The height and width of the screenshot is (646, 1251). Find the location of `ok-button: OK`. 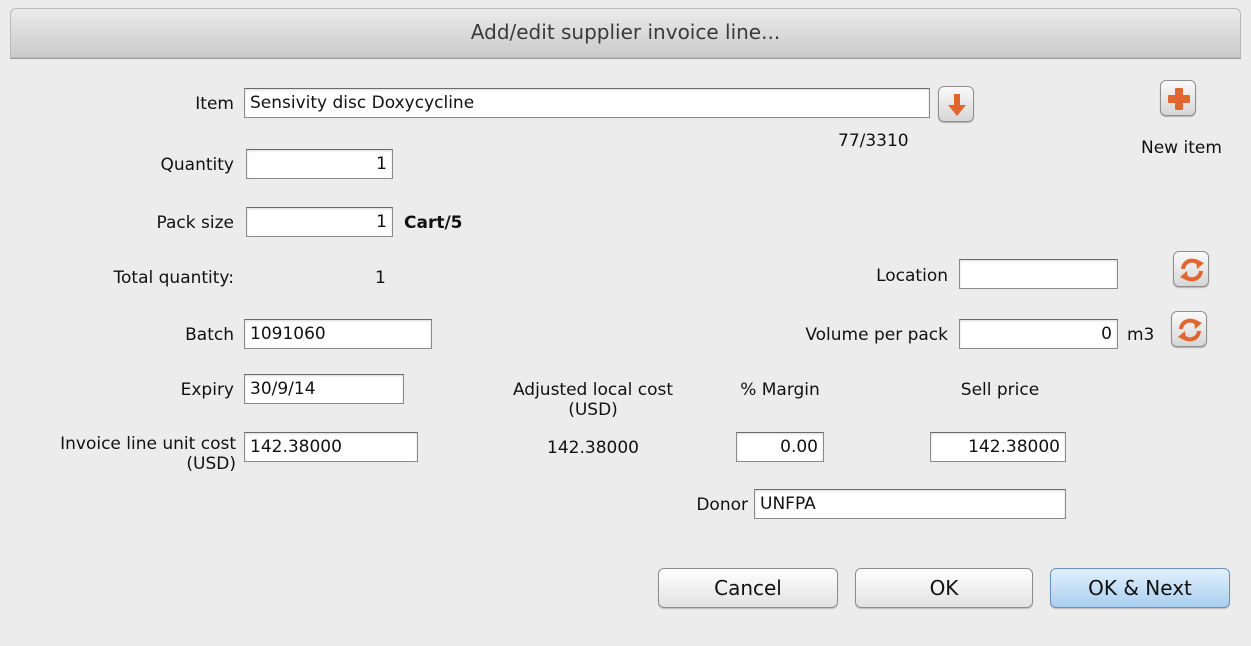

ok-button: OK is located at coordinates (944, 588).